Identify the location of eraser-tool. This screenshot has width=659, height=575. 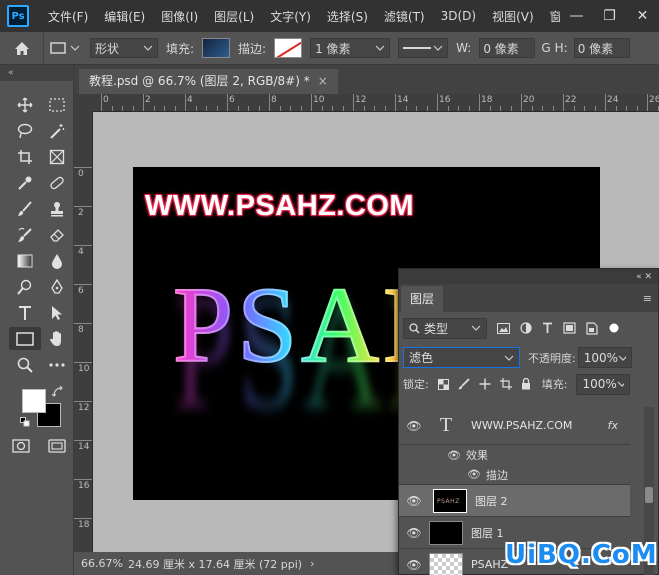
(57, 234).